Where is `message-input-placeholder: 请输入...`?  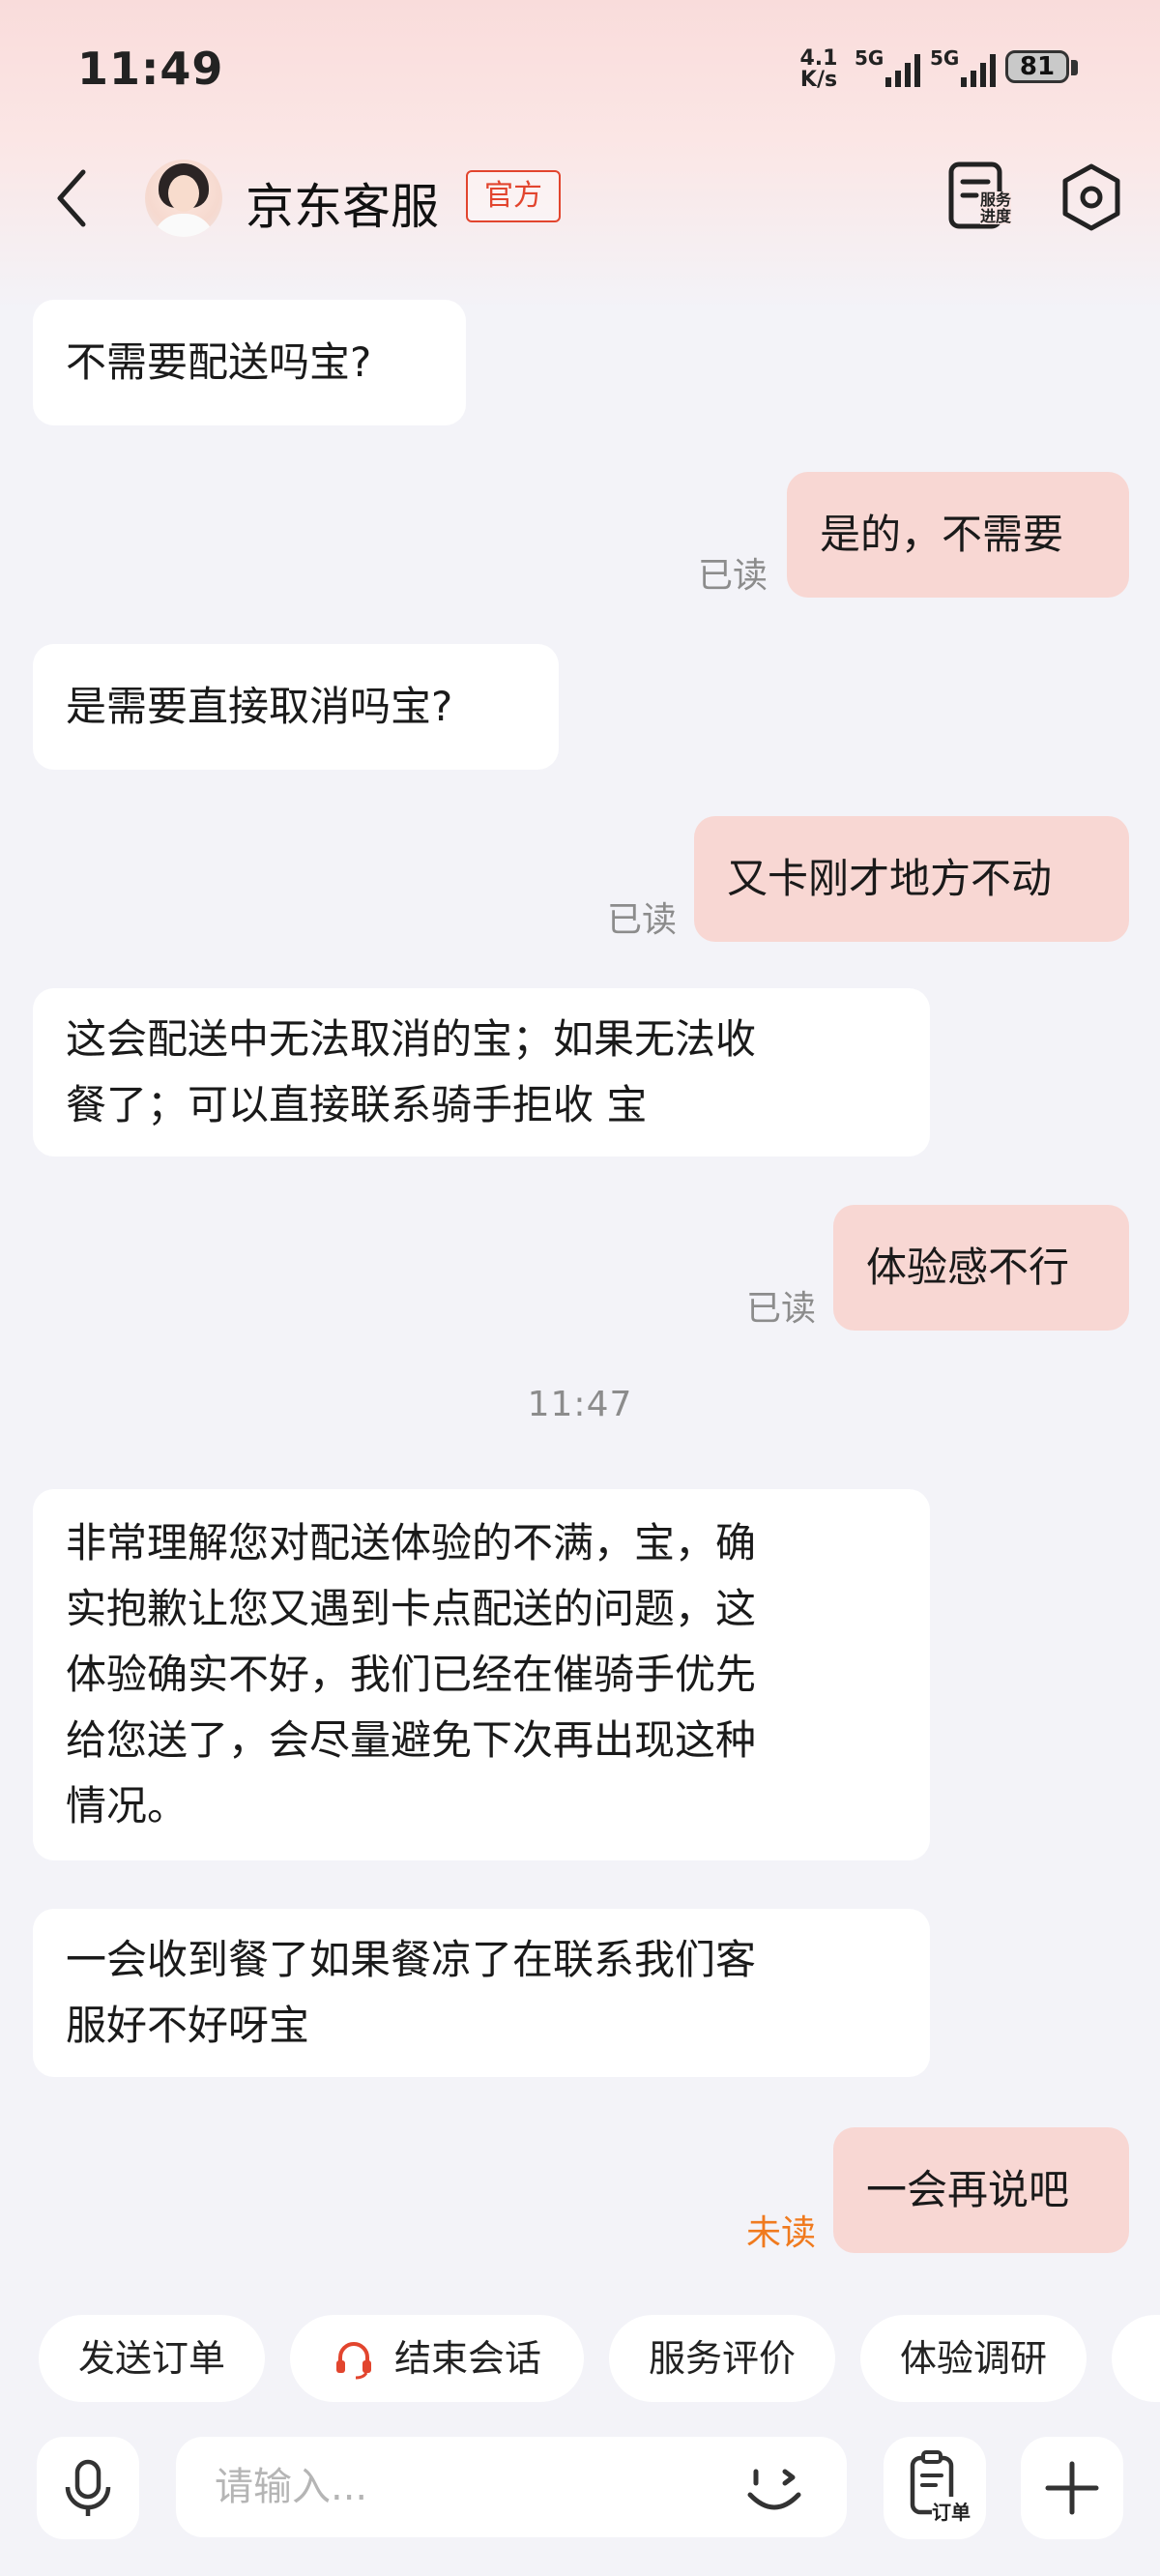
message-input-placeholder: 请输入... is located at coordinates (291, 2487).